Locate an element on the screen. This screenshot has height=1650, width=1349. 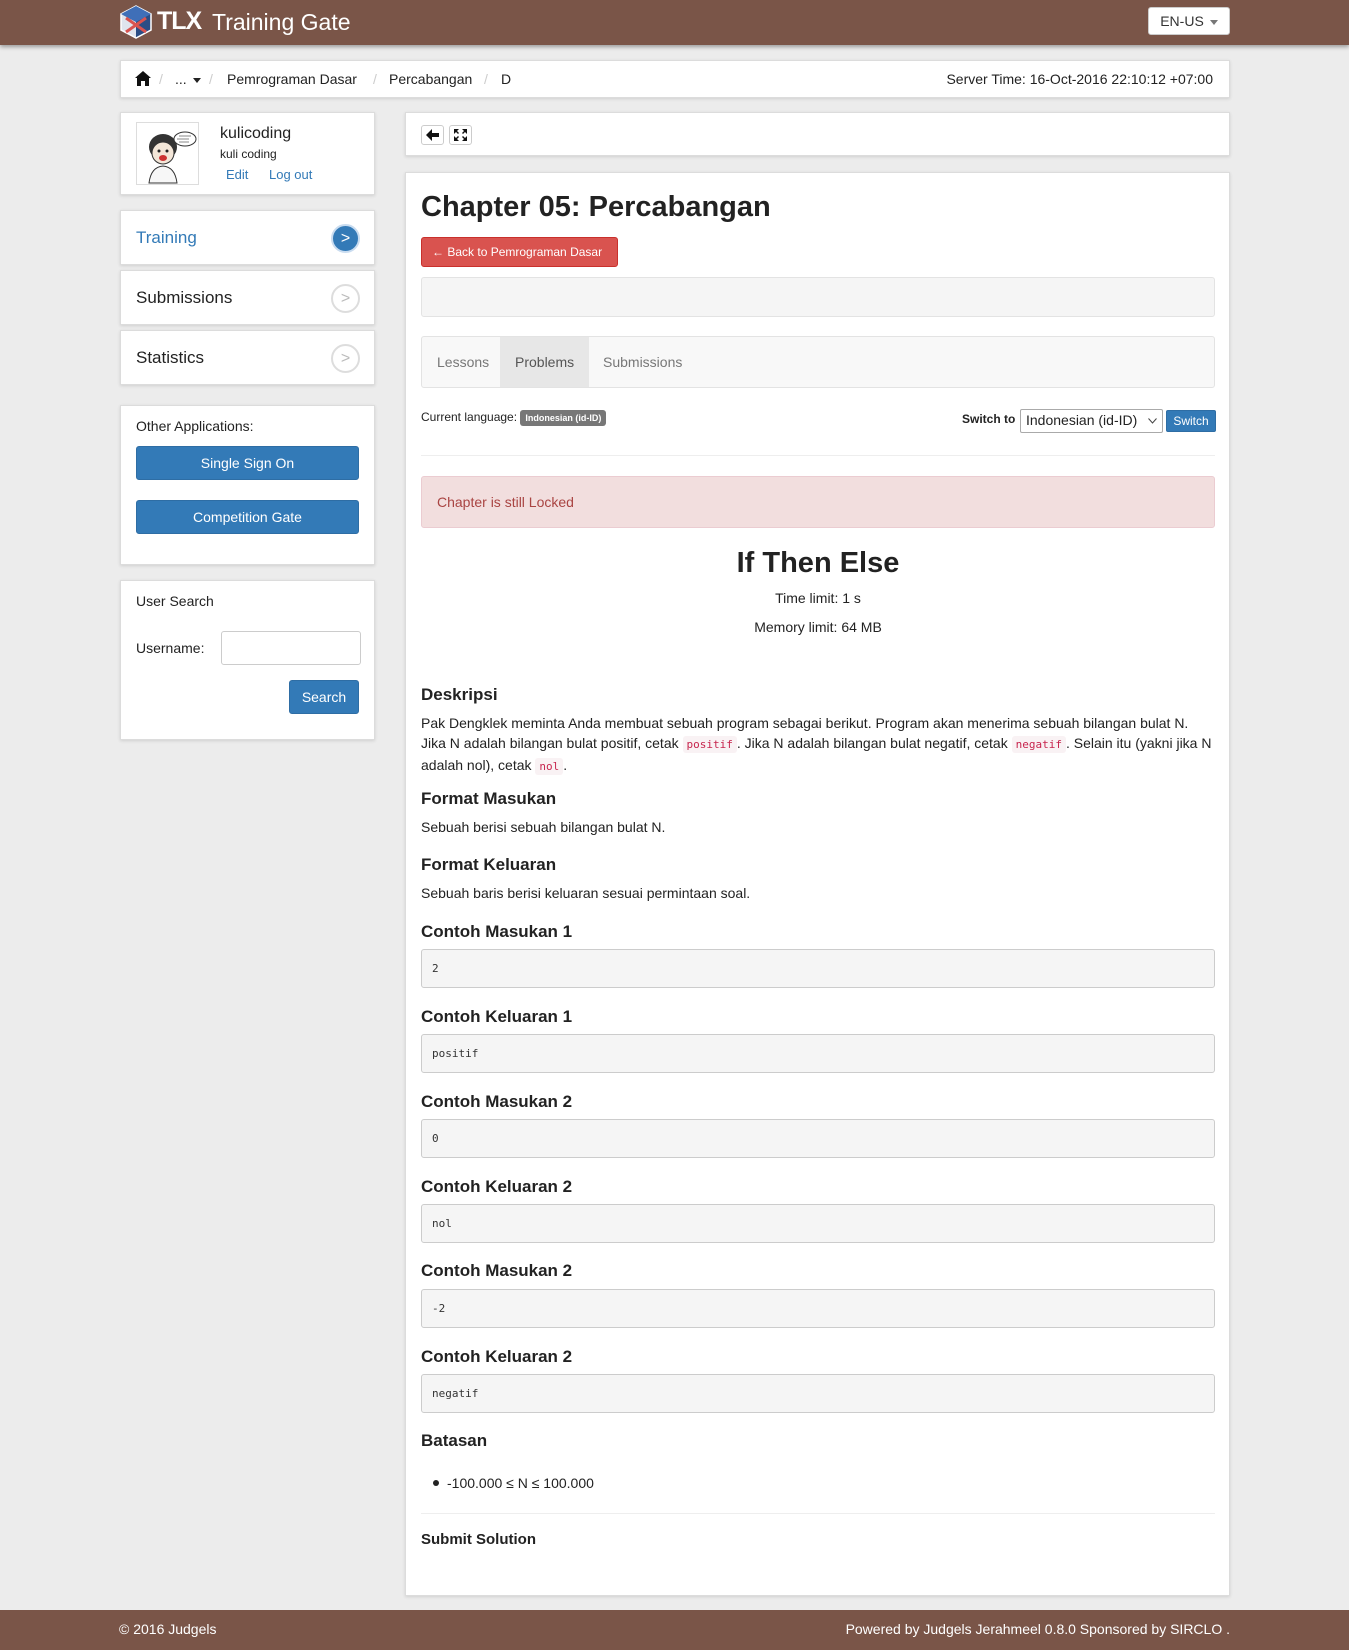
language-badge: Indonesian (id-ID) is located at coordinates (563, 418).